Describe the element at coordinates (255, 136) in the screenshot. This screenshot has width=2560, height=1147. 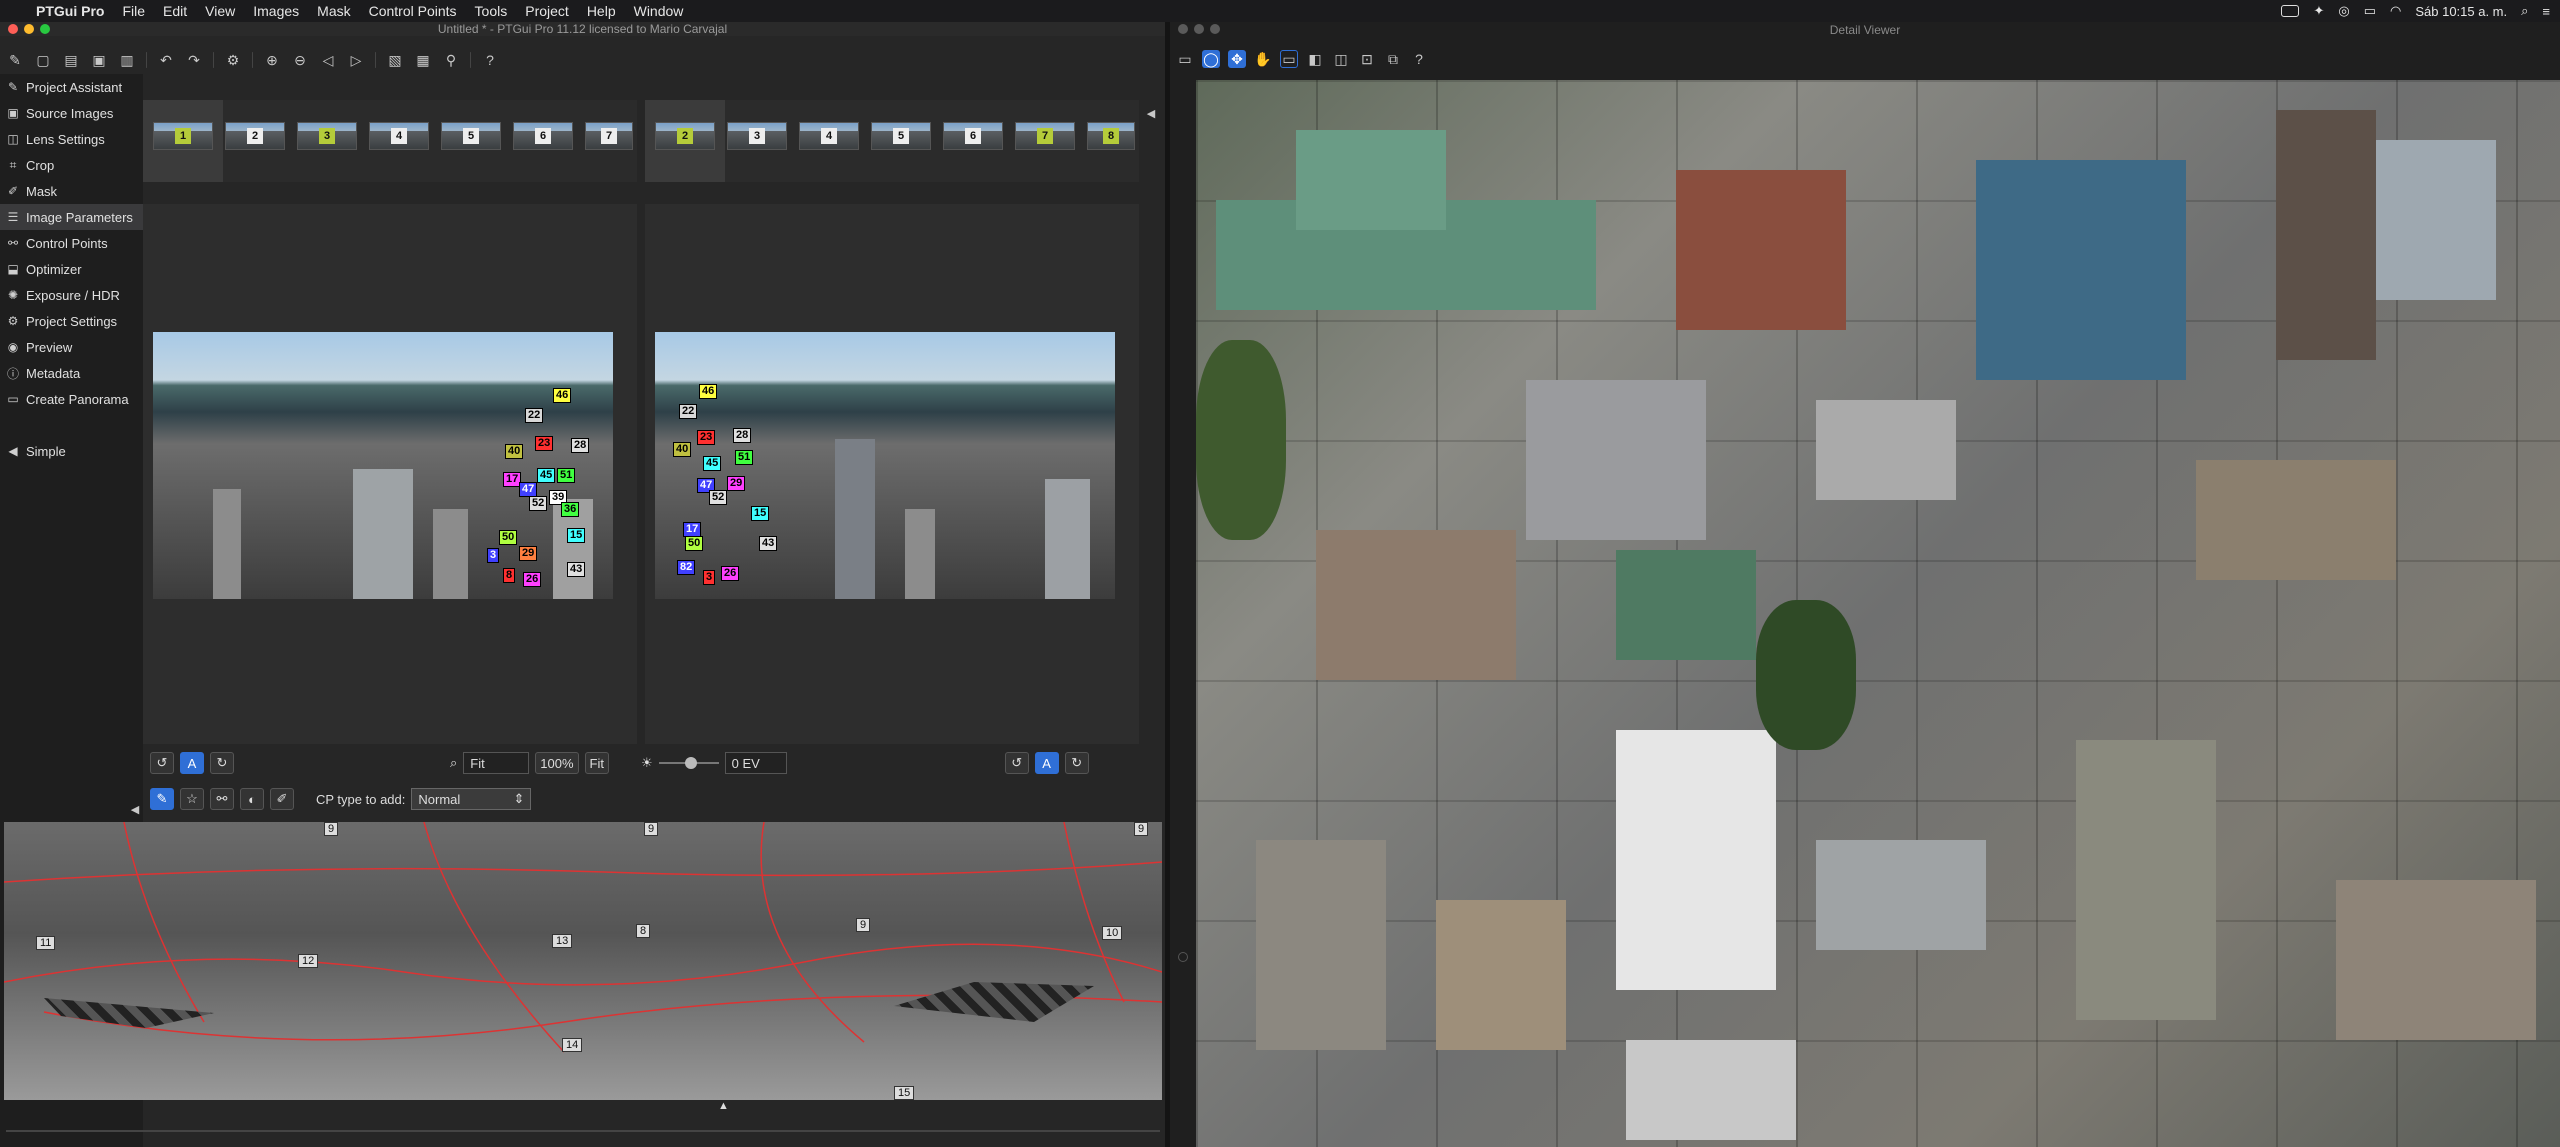
I see `thumbnail-2: 2` at that location.